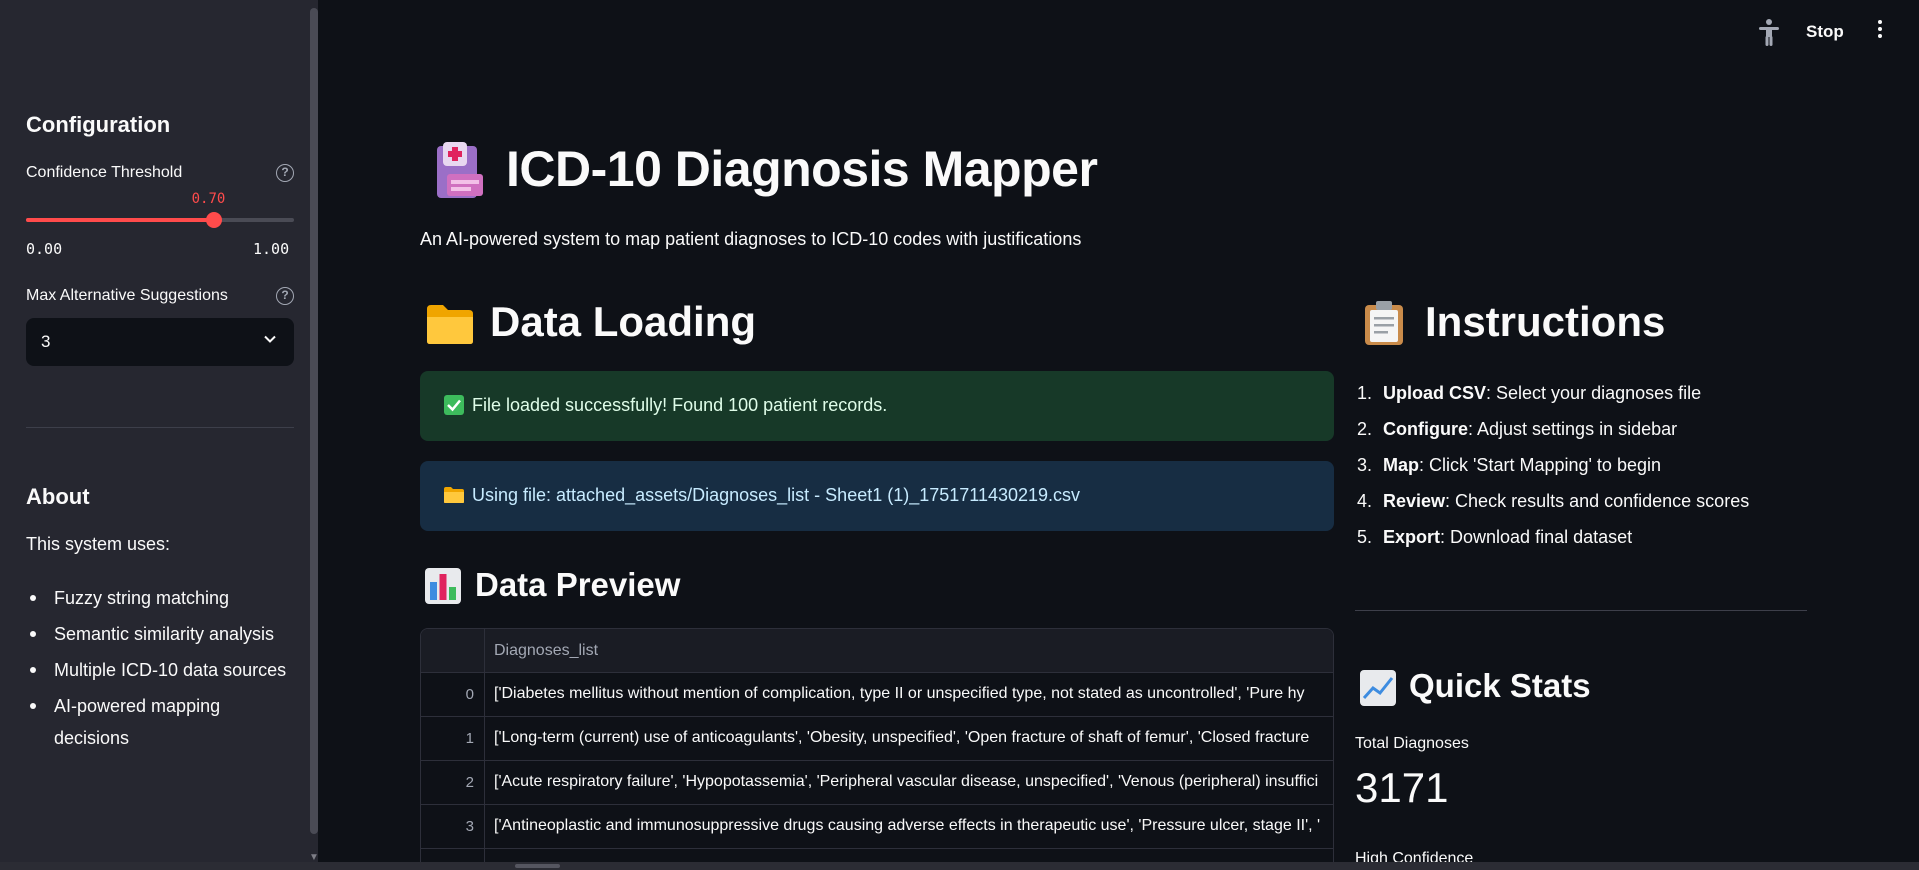  I want to click on list-item: 2. Configure: Adjust settings in sidebar, so click(1517, 429).